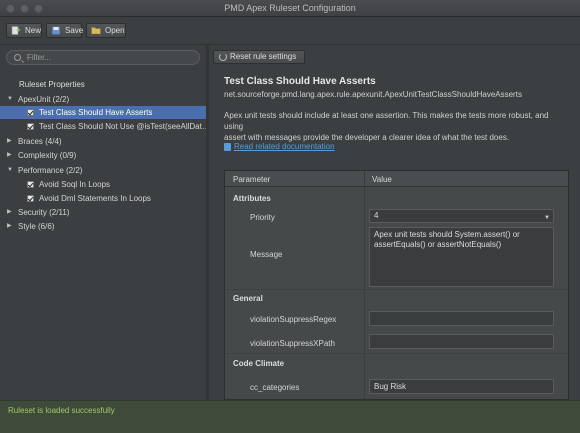 This screenshot has height=433, width=580. Describe the element at coordinates (290, 416) in the screenshot. I see `status-bar: Ruleset is loaded successfully` at that location.